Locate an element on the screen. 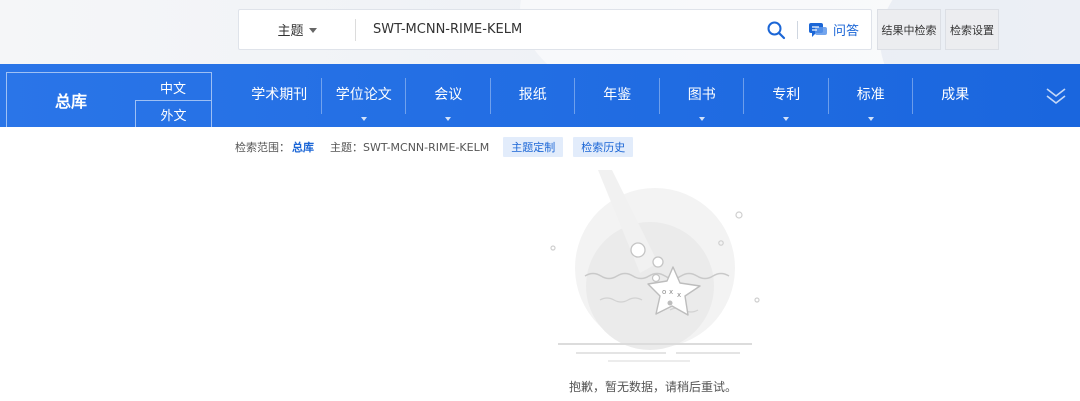 This screenshot has height=401, width=1080. nav-item-label: 成果 is located at coordinates (955, 95).